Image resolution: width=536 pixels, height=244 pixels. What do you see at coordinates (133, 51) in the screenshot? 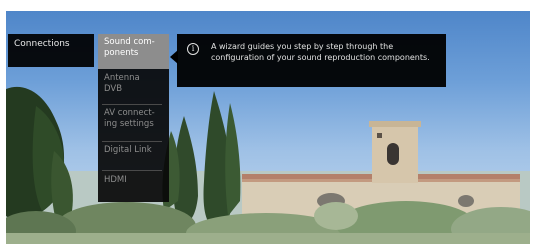
I see `submenu-item-sound-components: Sound com- ponents` at bounding box center [133, 51].